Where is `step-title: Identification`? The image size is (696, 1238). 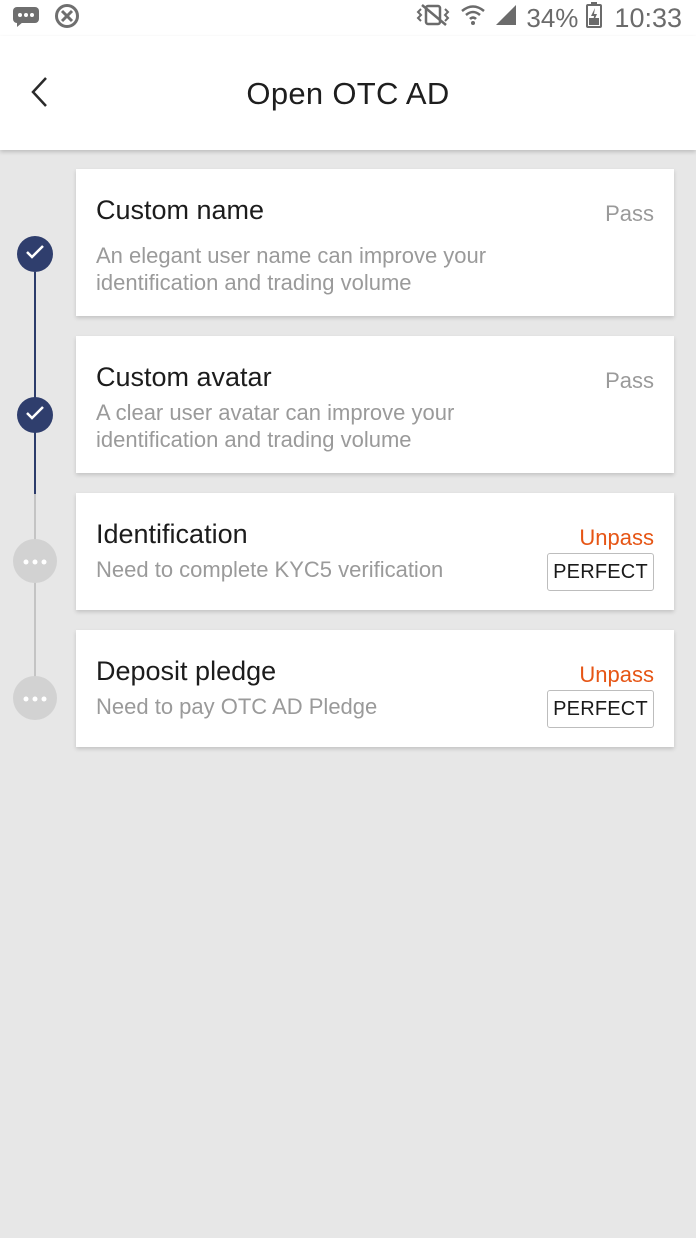
step-title: Identification is located at coordinates (172, 534).